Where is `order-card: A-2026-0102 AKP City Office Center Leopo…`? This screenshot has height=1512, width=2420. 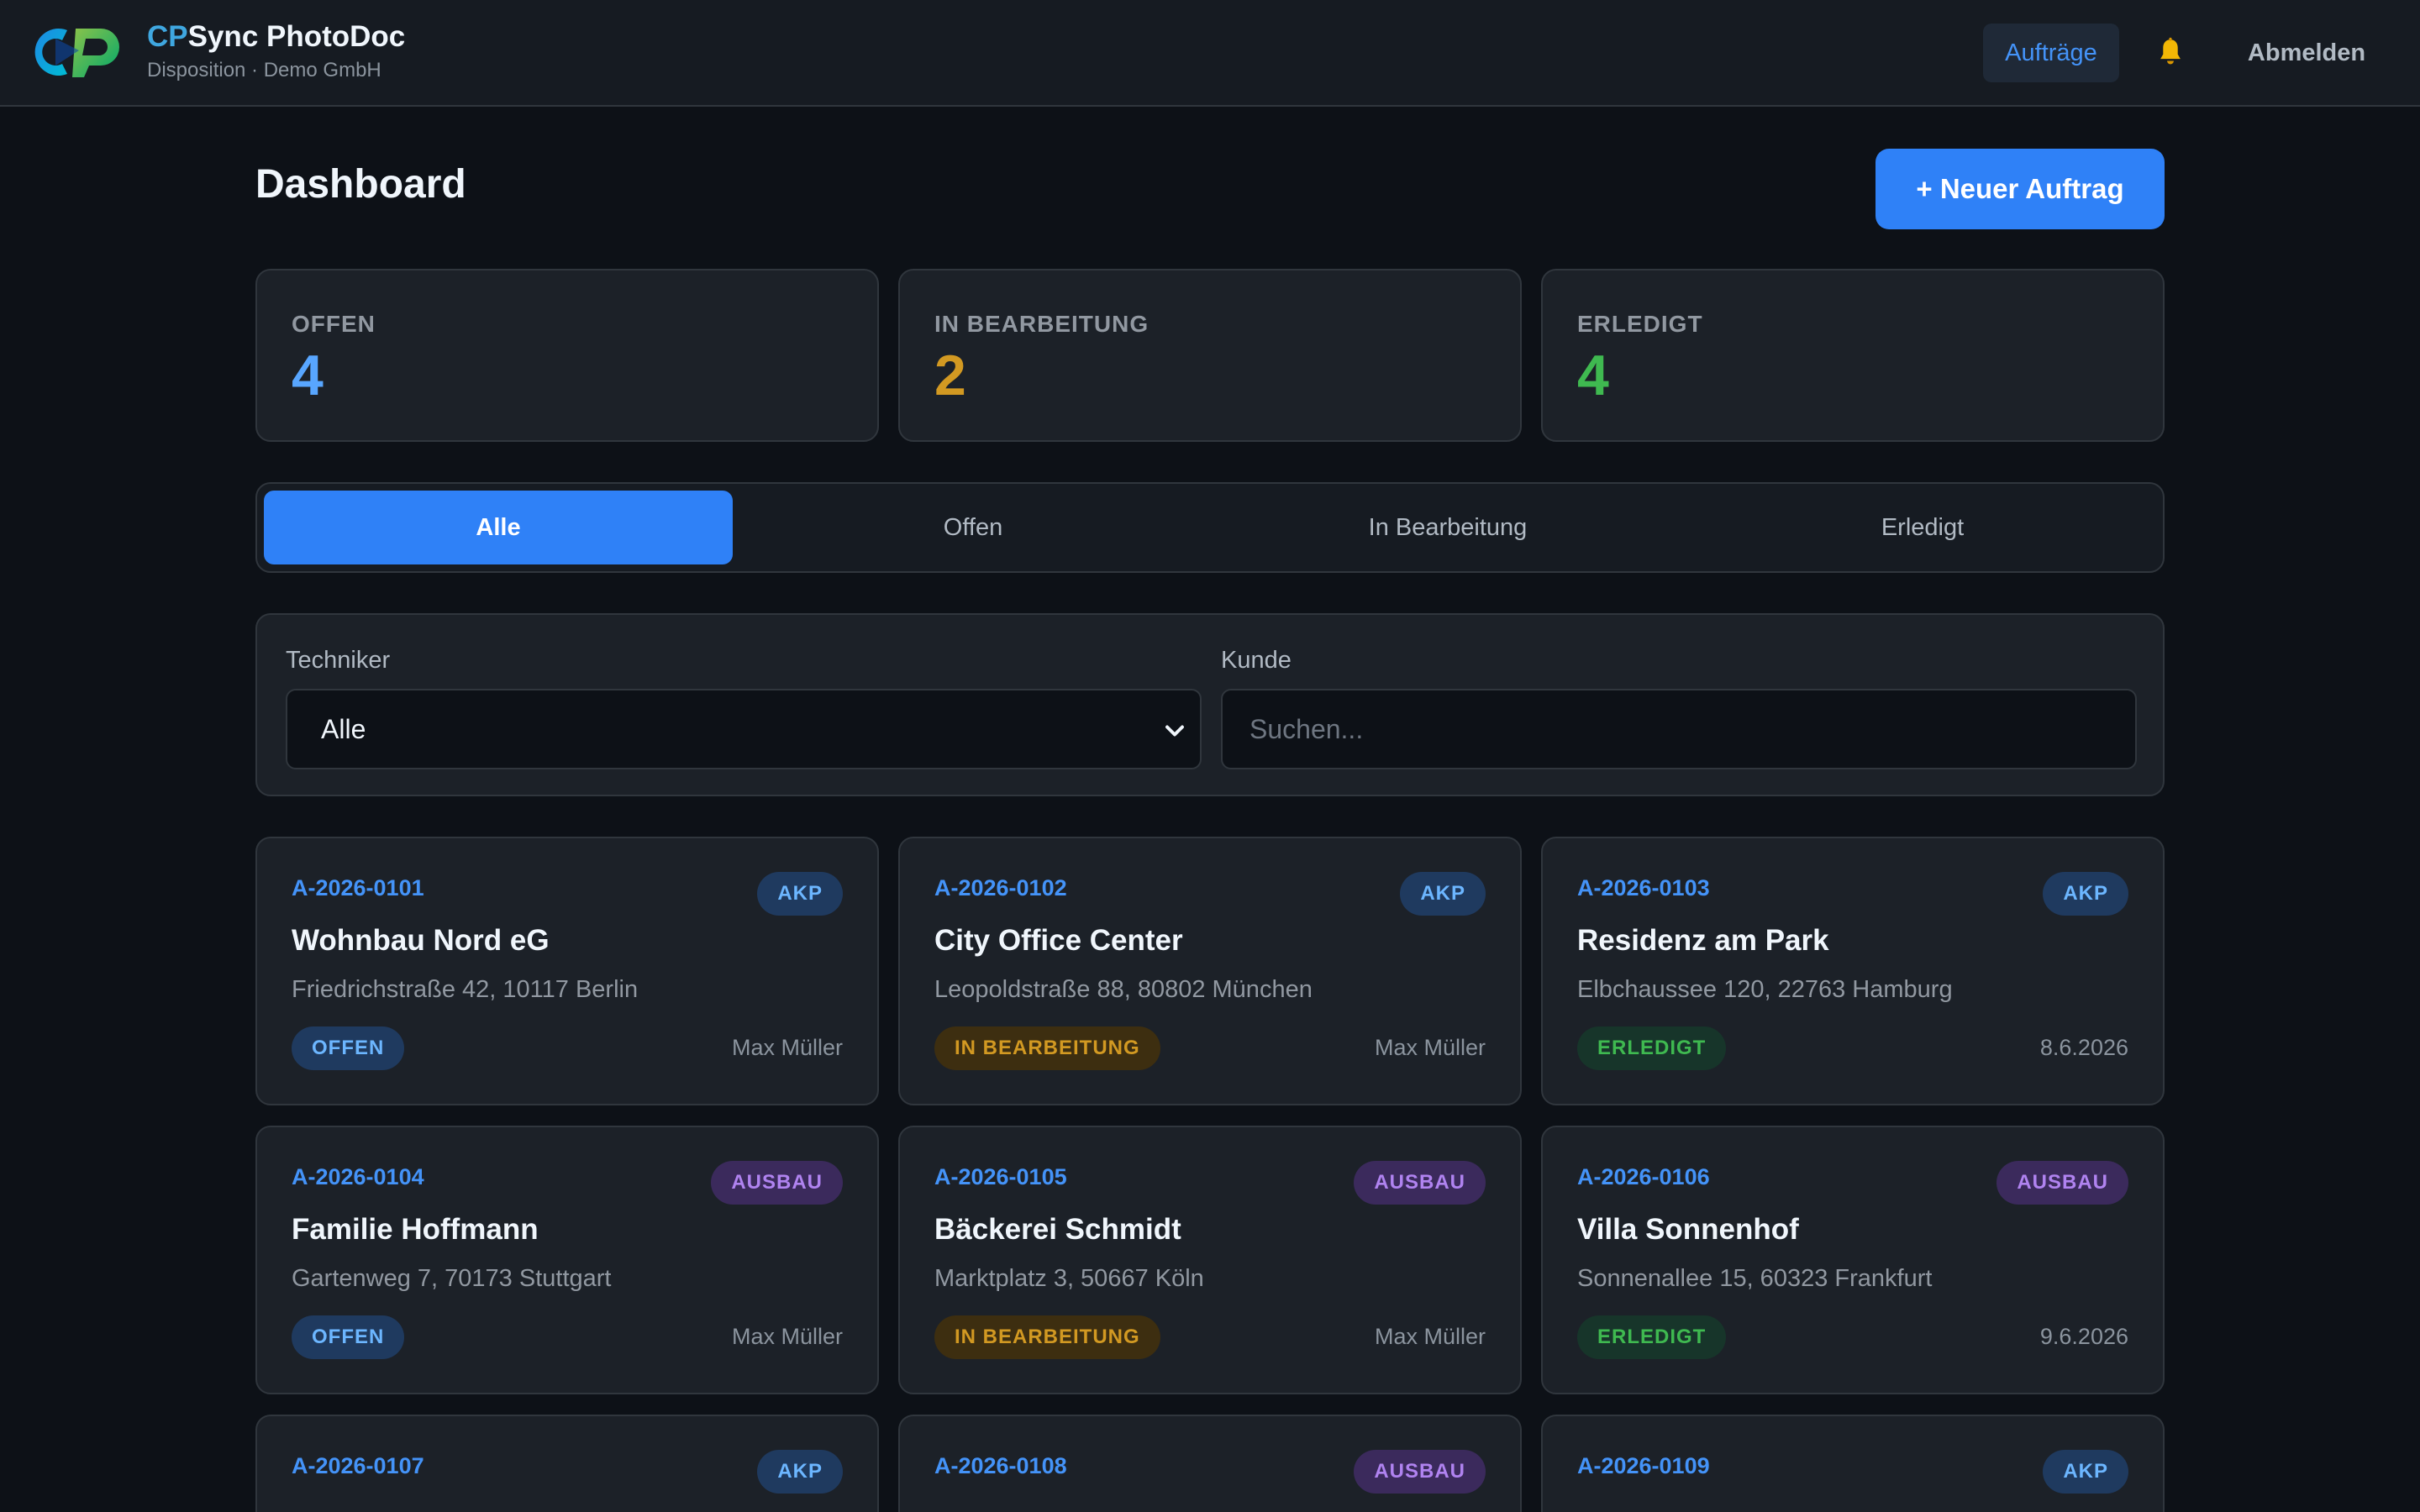 order-card: A-2026-0102 AKP City Office Center Leopo… is located at coordinates (1210, 971).